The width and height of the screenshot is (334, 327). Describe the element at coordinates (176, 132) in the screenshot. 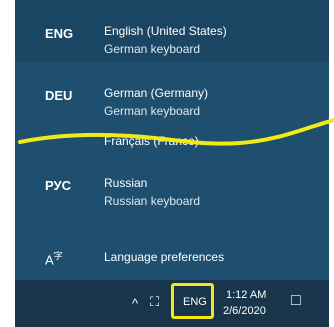

I see `yellow-scribble-annotation` at that location.